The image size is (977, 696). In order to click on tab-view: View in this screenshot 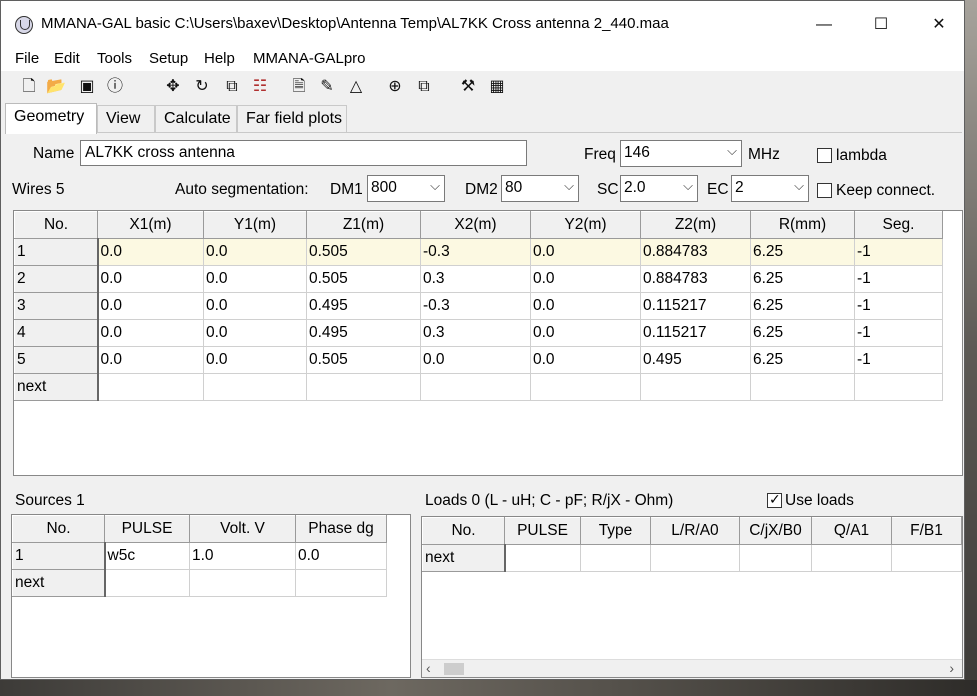, I will do `click(126, 118)`.